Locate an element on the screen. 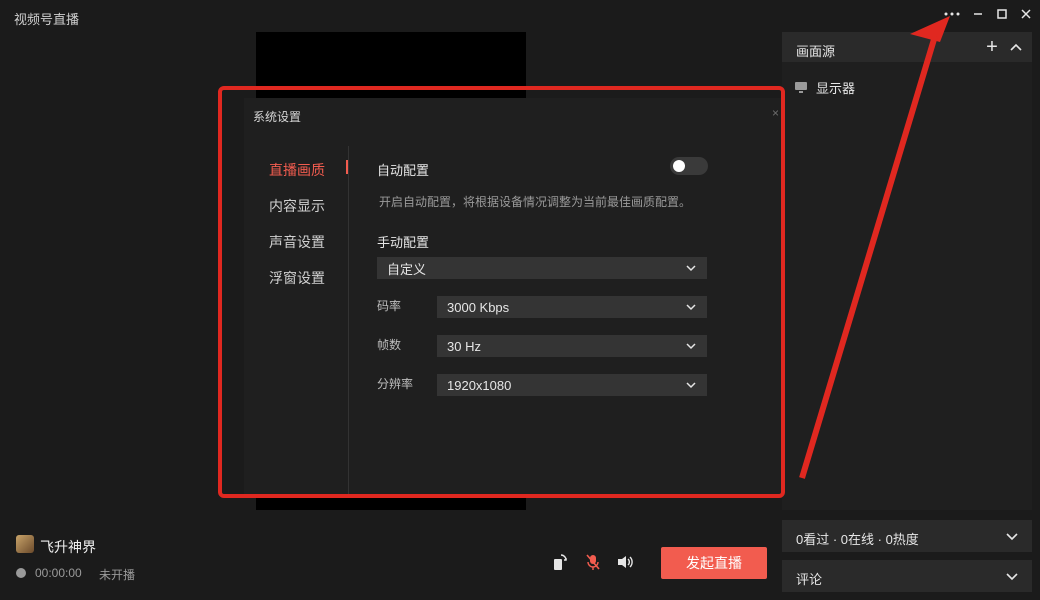 This screenshot has height=600, width=1040. avatar is located at coordinates (25, 544).